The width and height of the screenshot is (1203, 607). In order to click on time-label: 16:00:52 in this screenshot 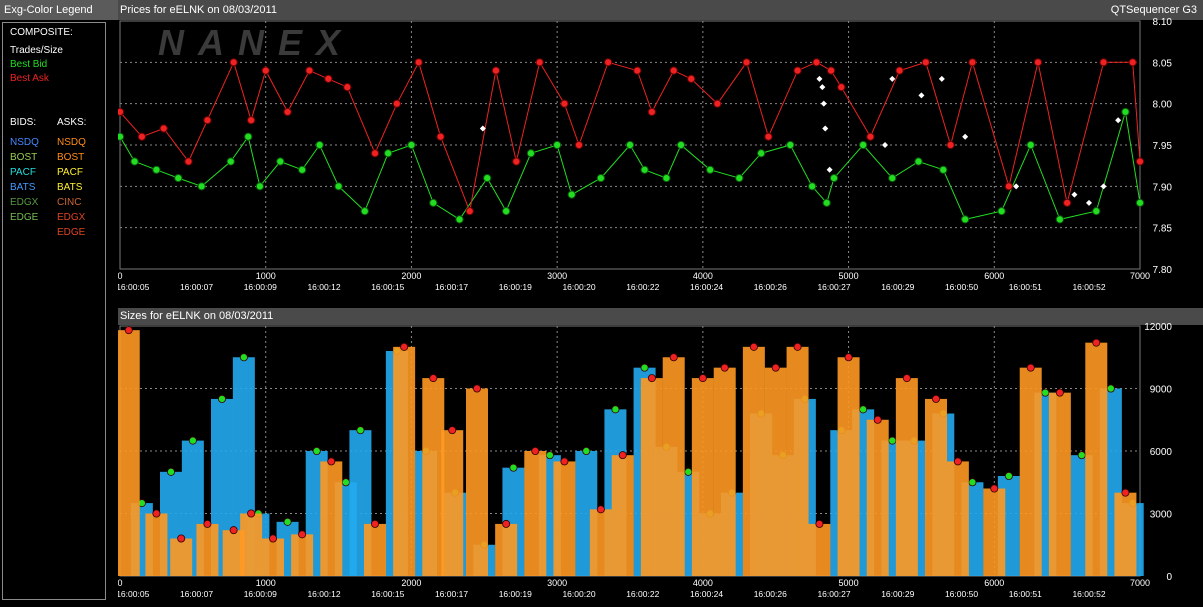, I will do `click(1088, 594)`.